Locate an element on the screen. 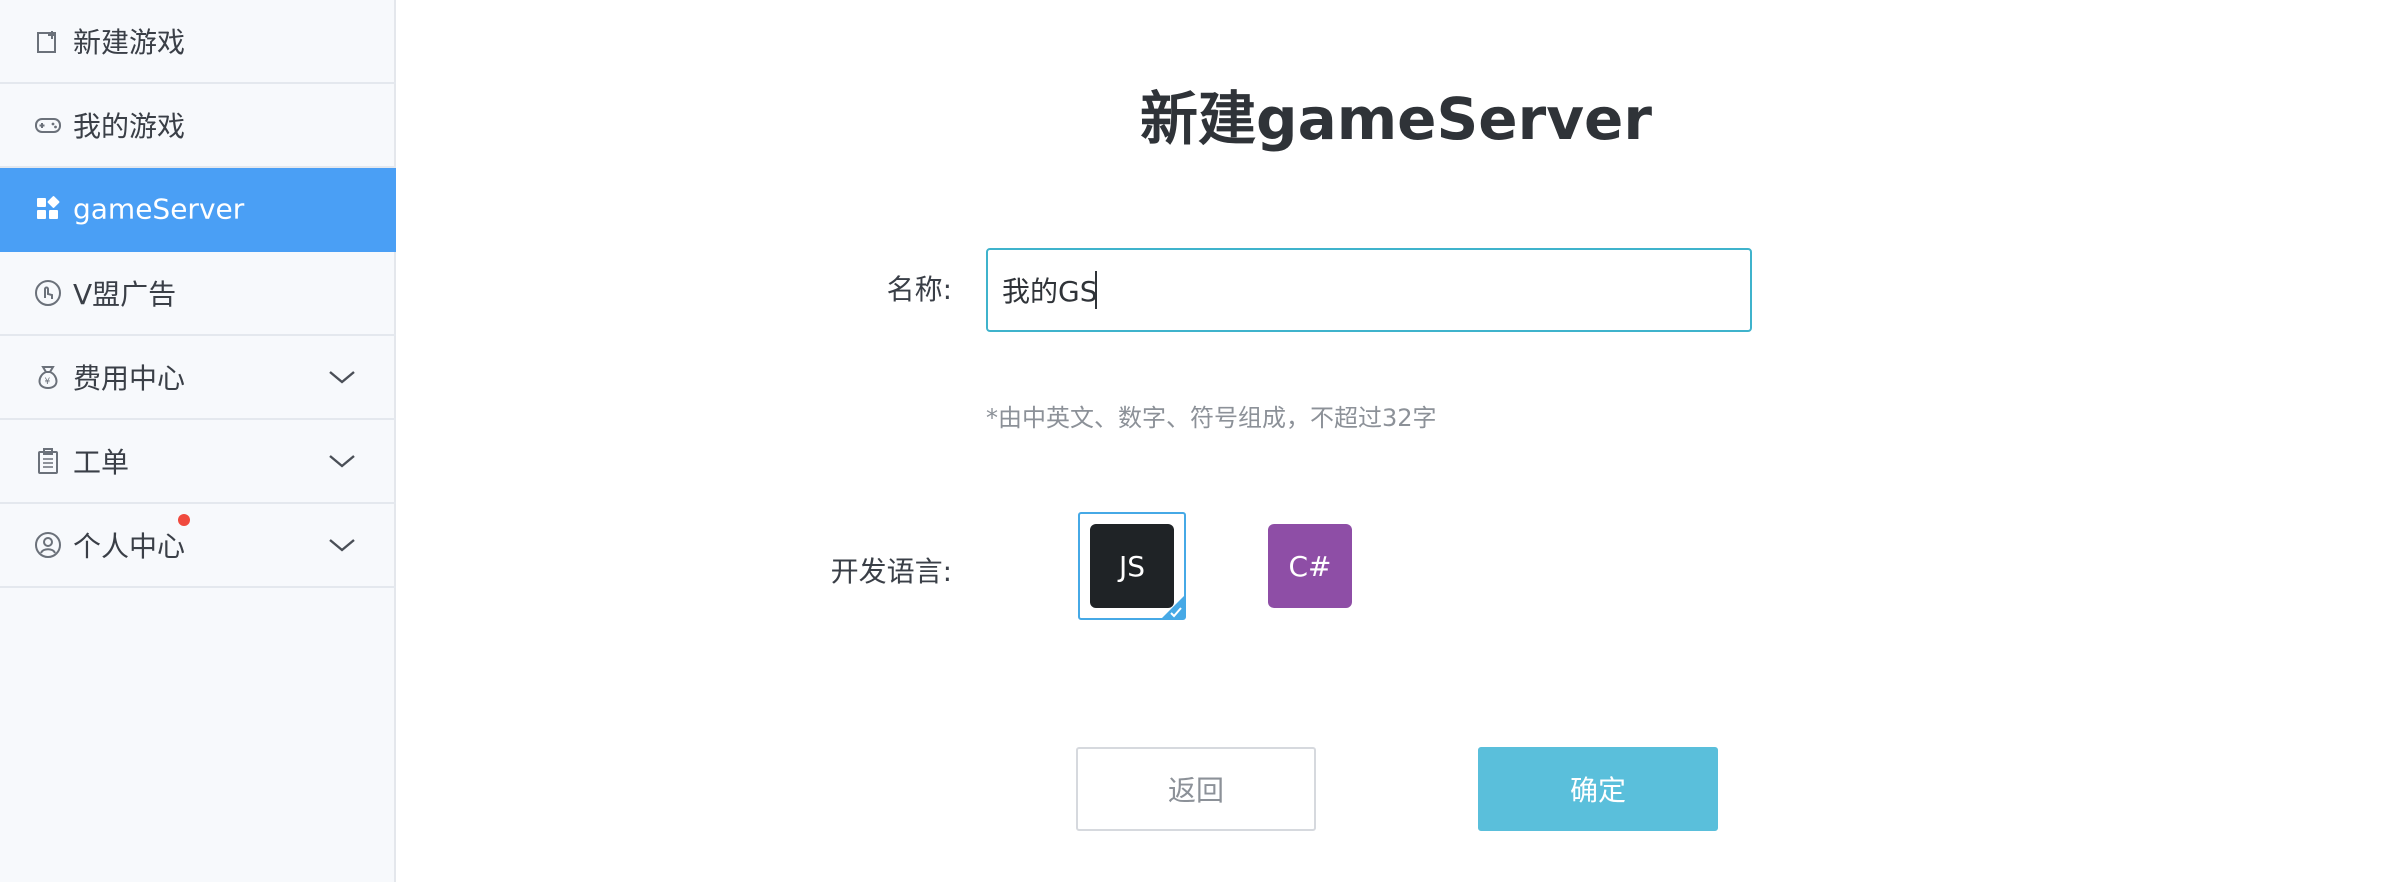 The width and height of the screenshot is (2390, 882). new-game-icon is located at coordinates (46, 42).